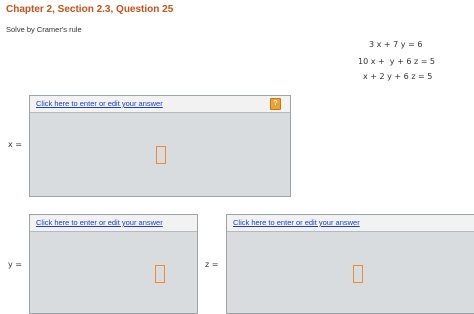 Image resolution: width=474 pixels, height=314 pixels. What do you see at coordinates (397, 61) in the screenshot?
I see `equation-2: 10 x + y + 6 z = 5` at bounding box center [397, 61].